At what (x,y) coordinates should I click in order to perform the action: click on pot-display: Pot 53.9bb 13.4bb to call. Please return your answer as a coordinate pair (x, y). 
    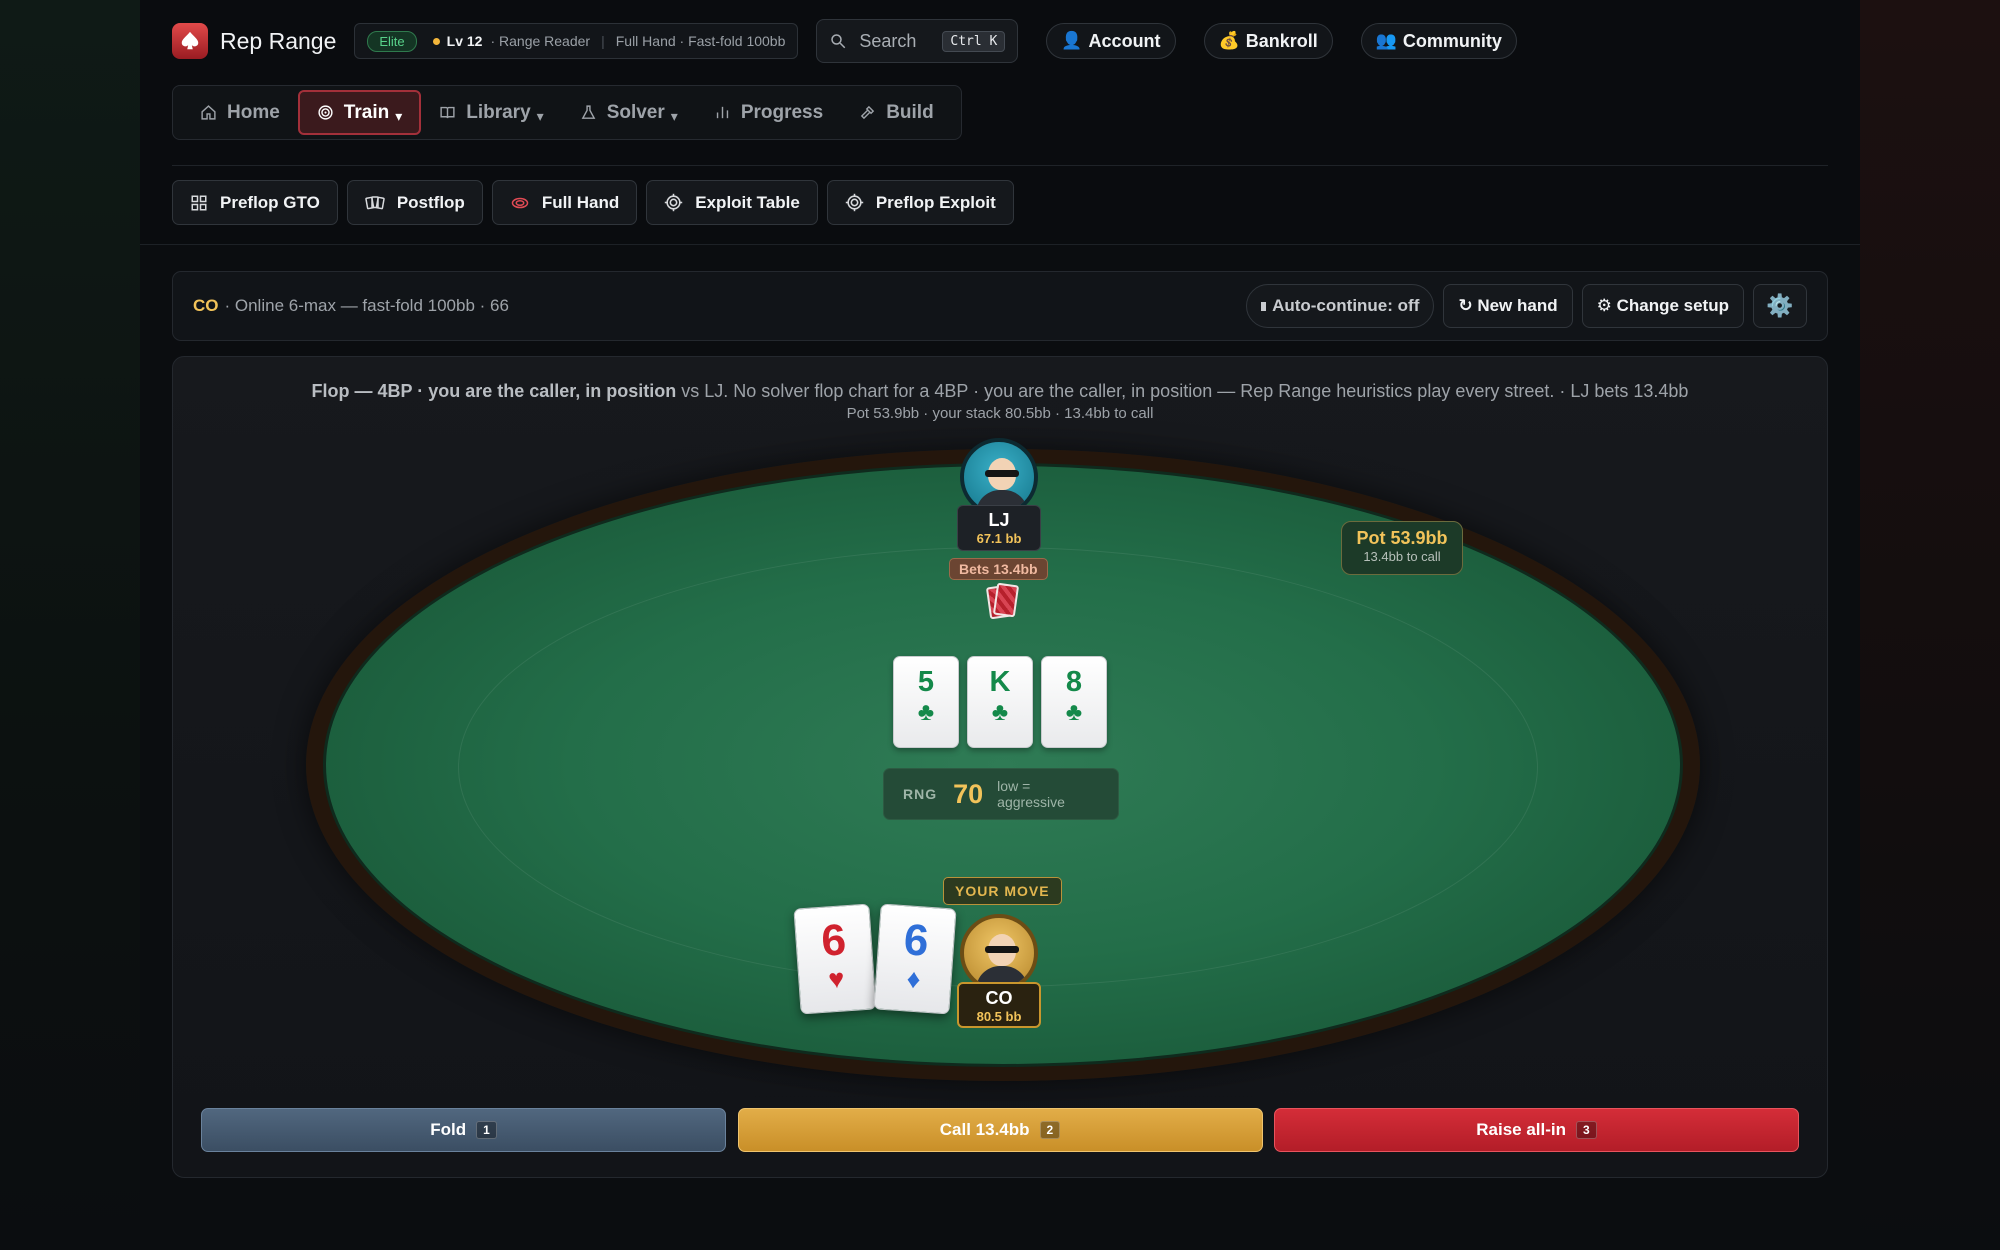
    Looking at the image, I should click on (1402, 548).